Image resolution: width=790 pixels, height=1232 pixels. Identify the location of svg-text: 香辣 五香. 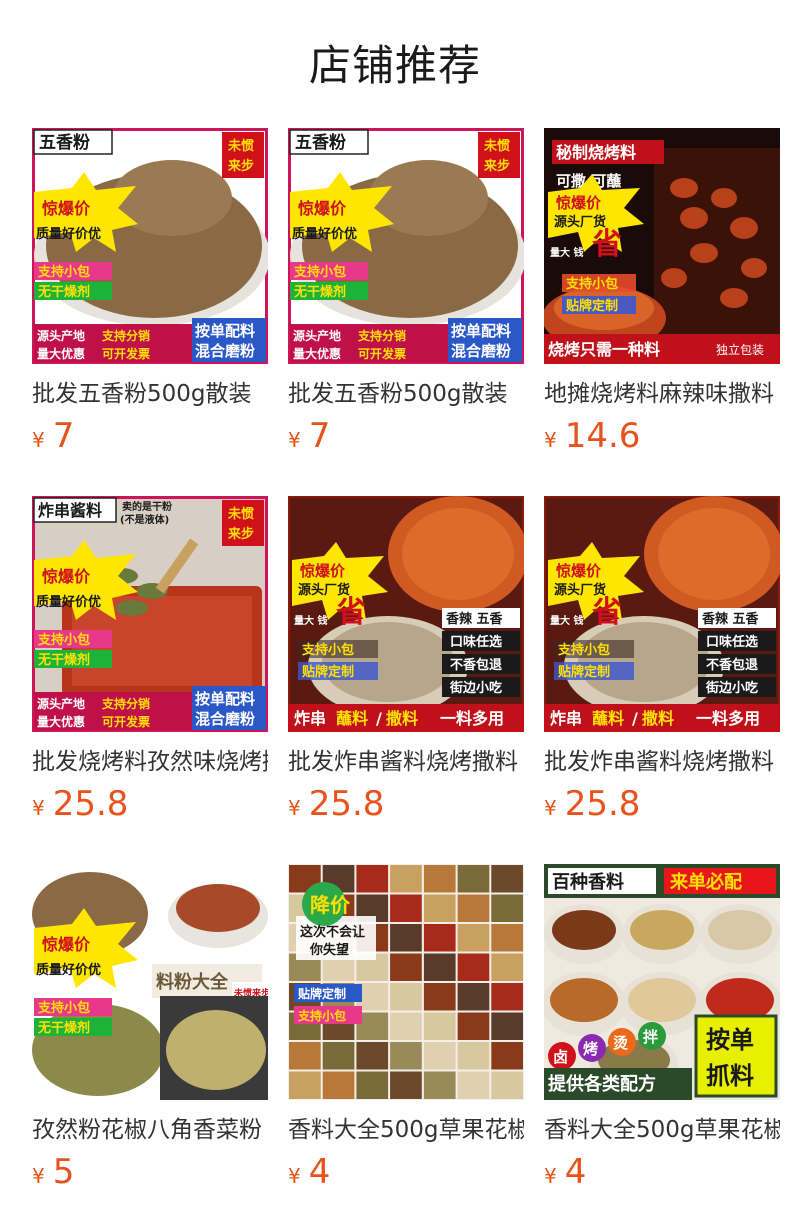
(474, 619).